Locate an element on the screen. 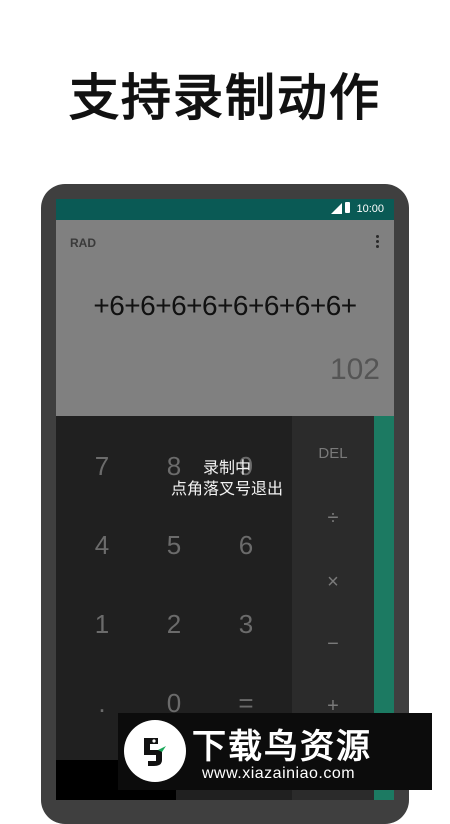 Image resolution: width=450 pixels, height=824 pixels. overflow-menu-icon is located at coordinates (378, 243).